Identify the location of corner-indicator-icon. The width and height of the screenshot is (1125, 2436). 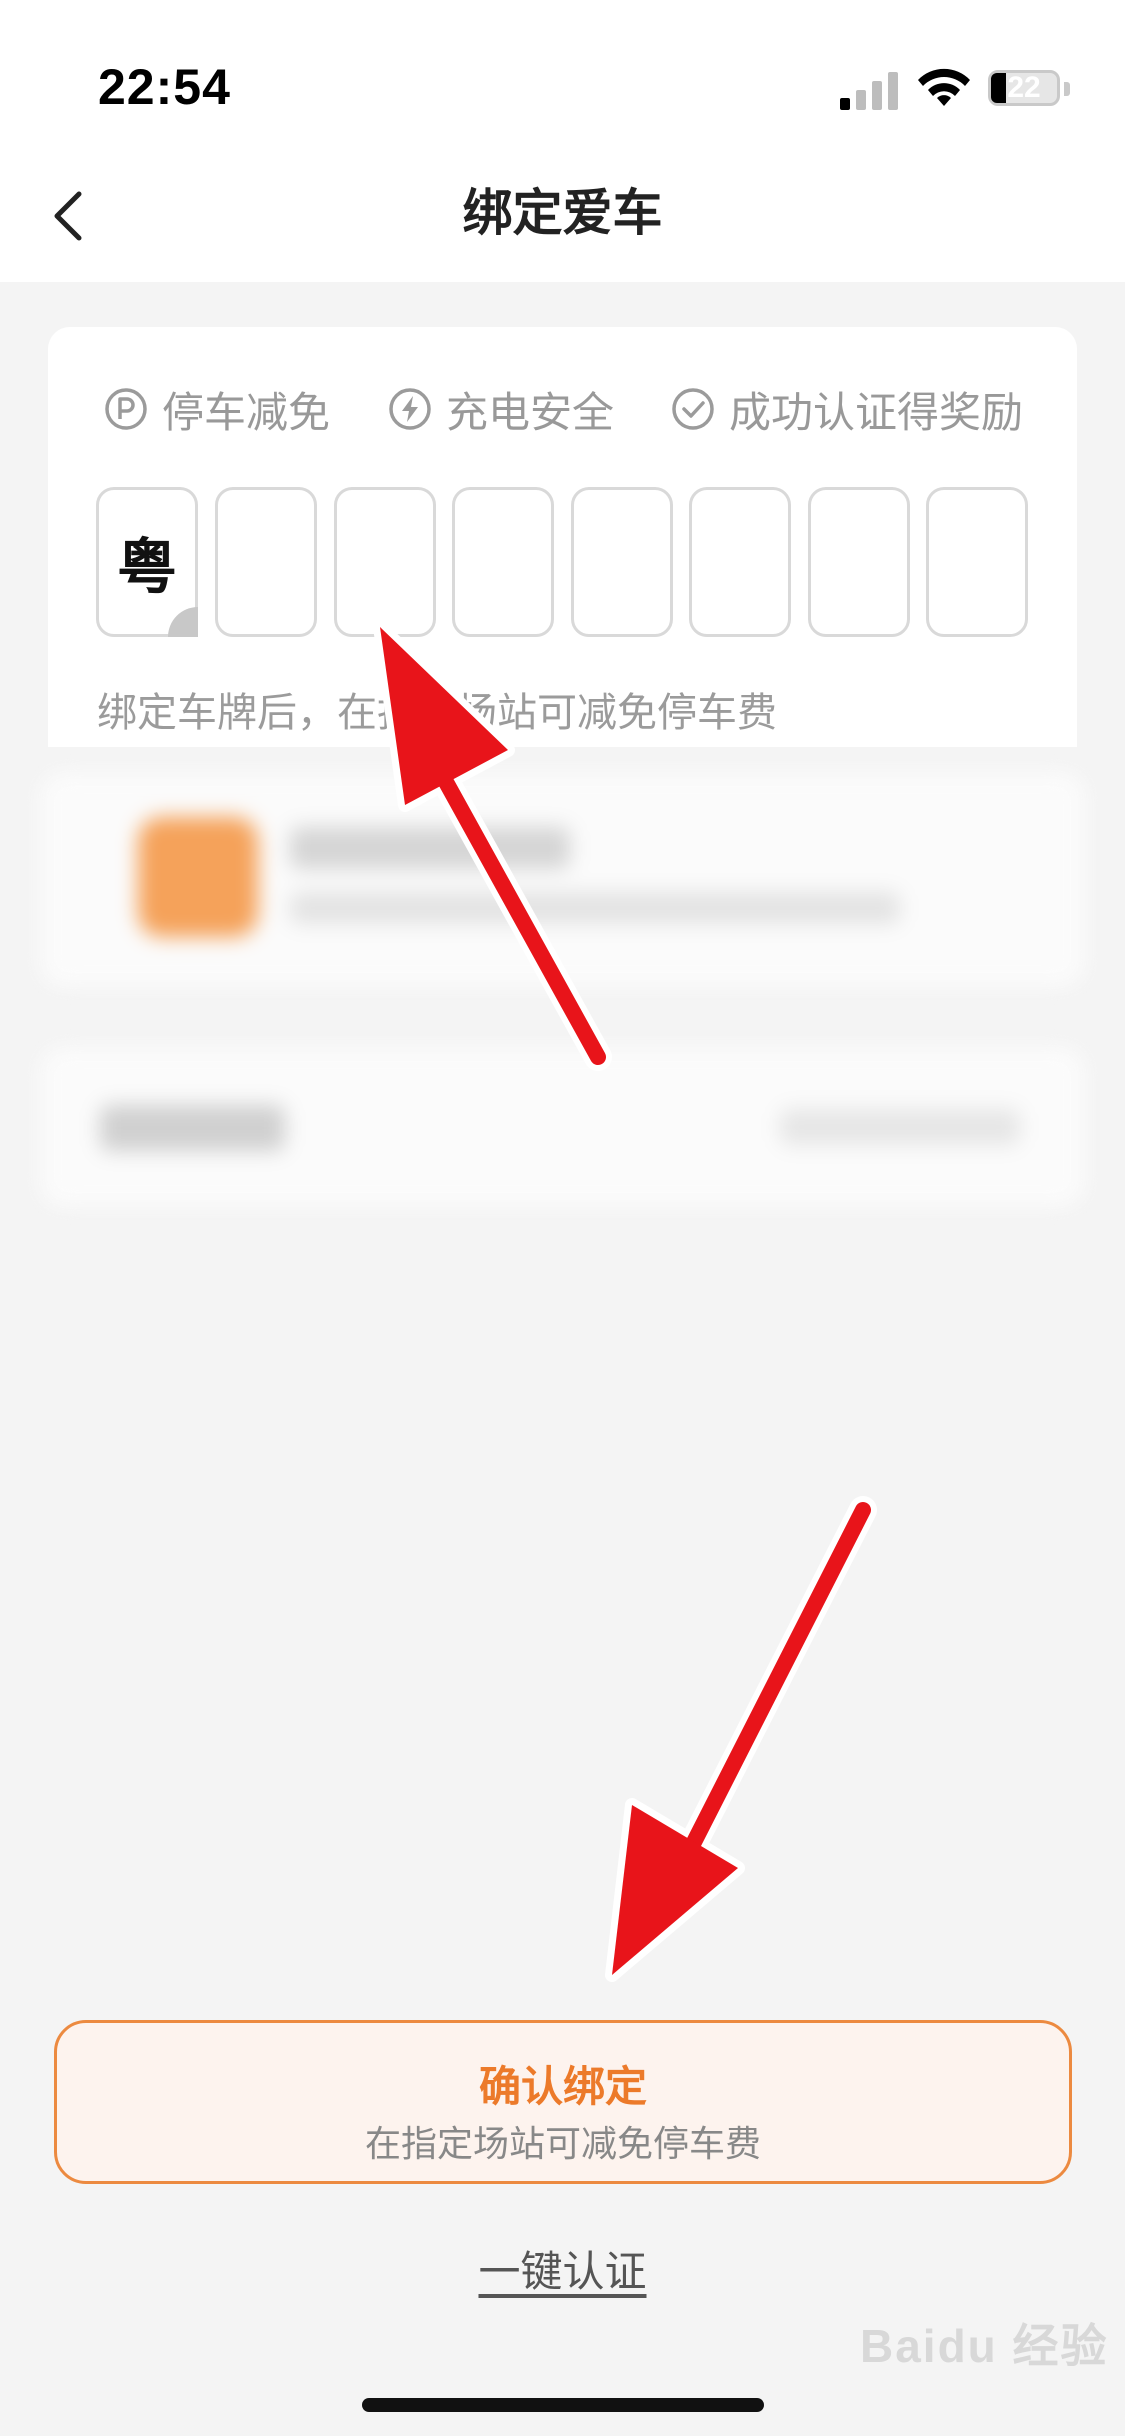
(183, 622).